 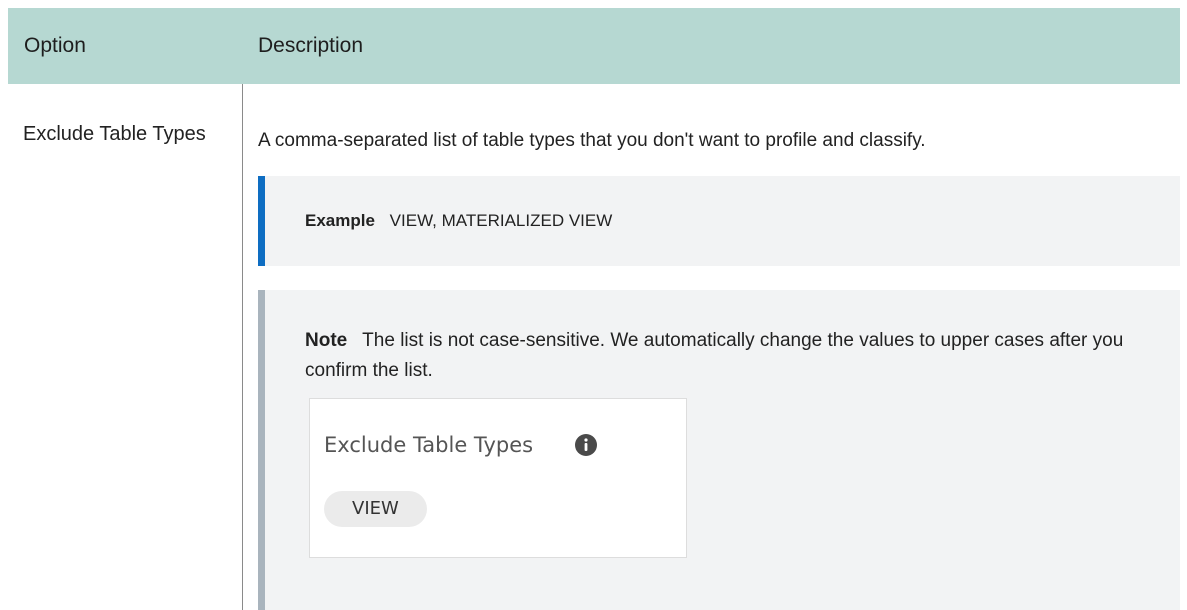 I want to click on example-value: VIEW, MATERIALIZED VIEW, so click(x=501, y=220).